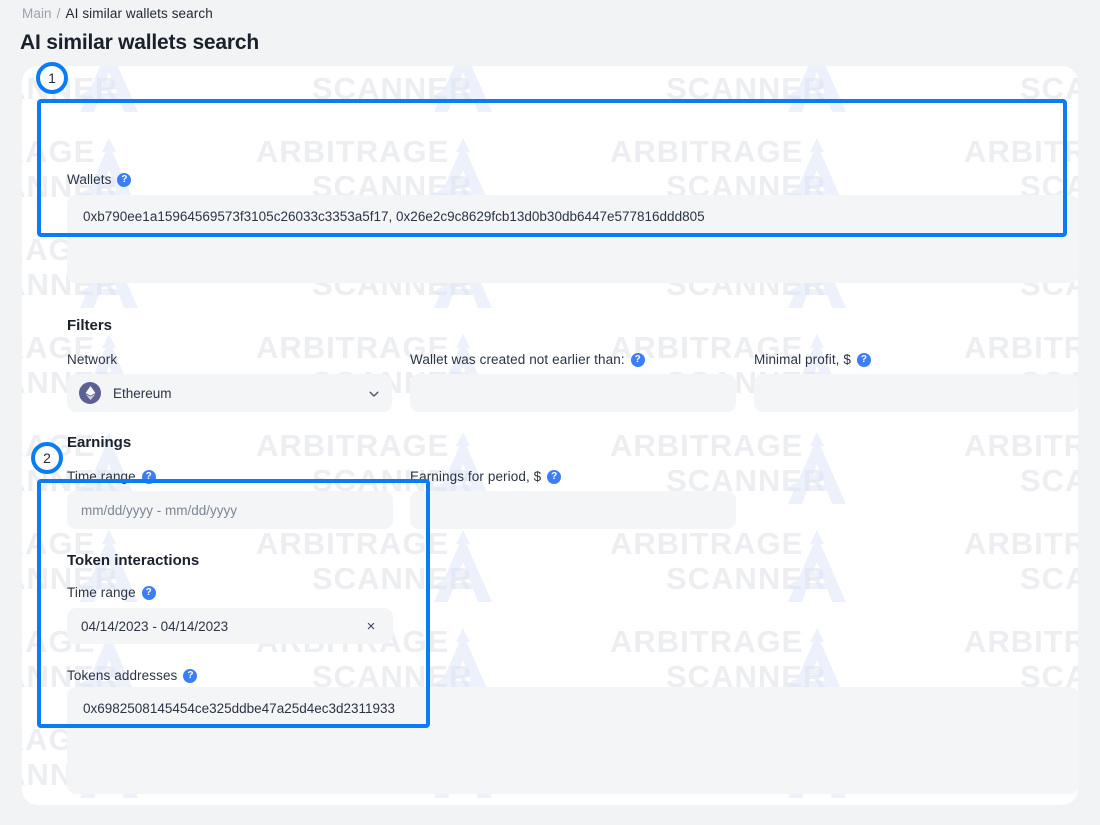  What do you see at coordinates (371, 626) in the screenshot?
I see `clear-icon: ×` at bounding box center [371, 626].